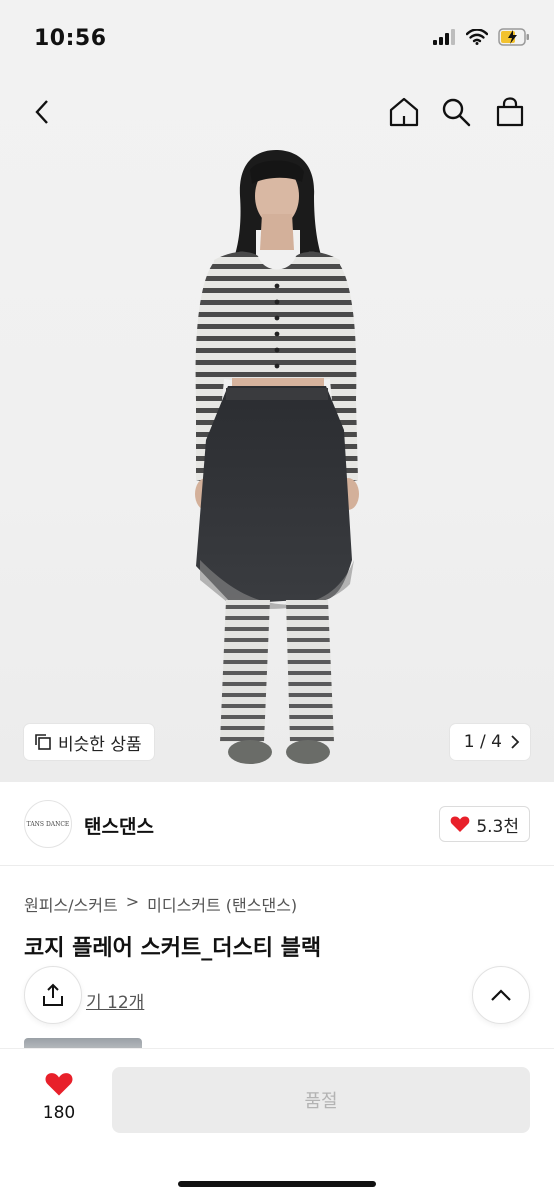  Describe the element at coordinates (277, 1184) in the screenshot. I see `home-indicator` at that location.